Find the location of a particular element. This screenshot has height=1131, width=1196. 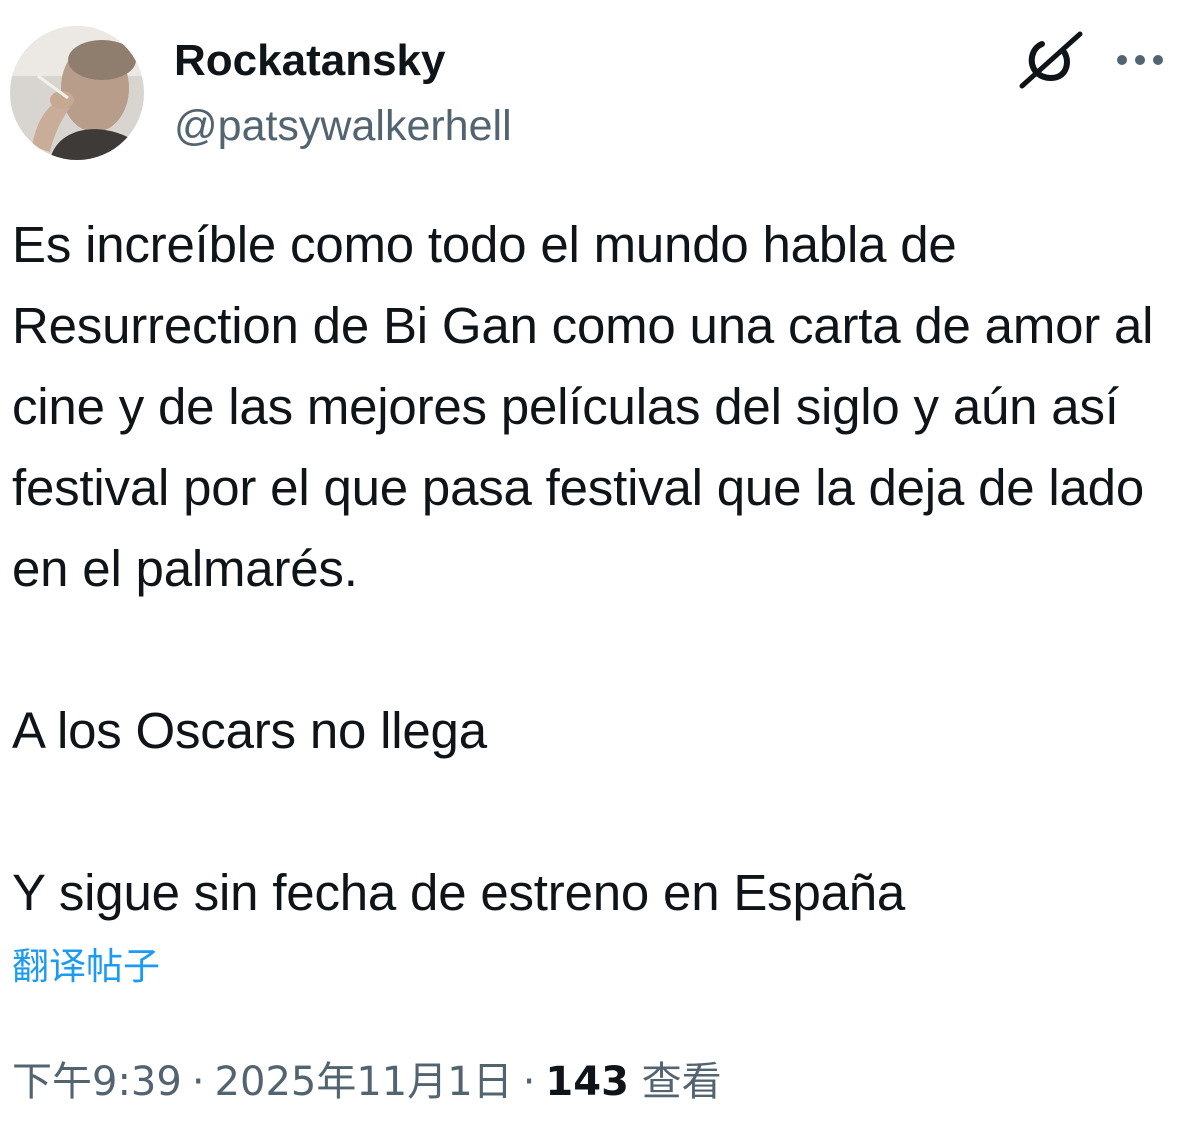

views-label: 查看 is located at coordinates (681, 1082).